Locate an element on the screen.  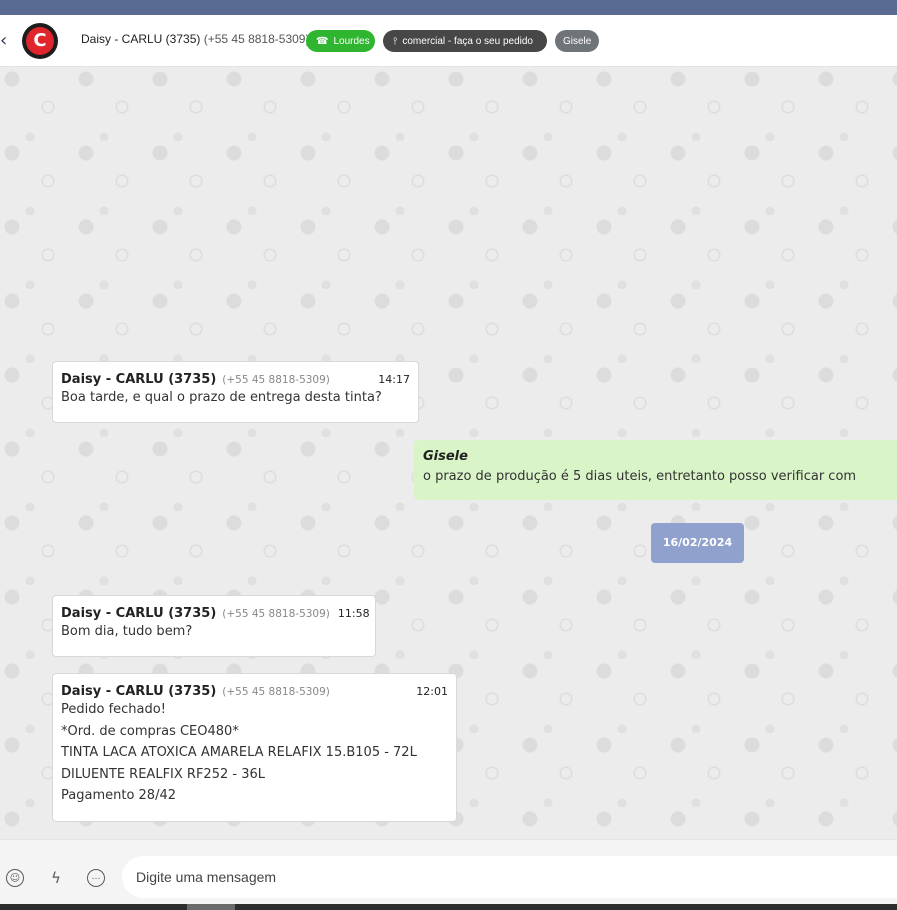
queue-badge: ⫯ comercial - faça o seu pedido is located at coordinates (465, 41).